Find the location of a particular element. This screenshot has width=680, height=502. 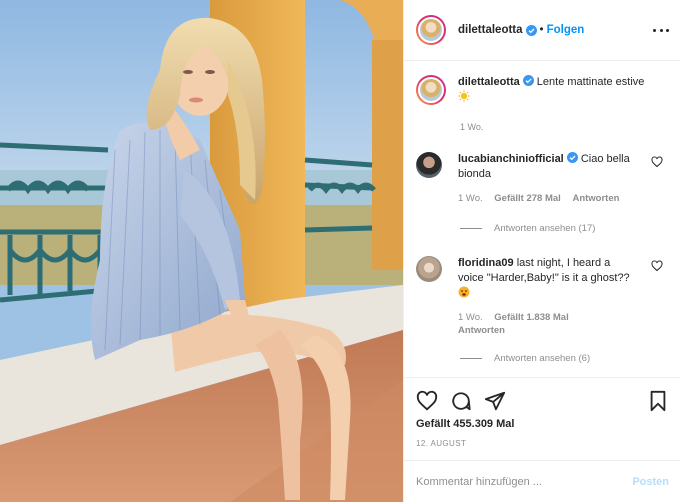

post-header: dilettaleotta • Folgen is located at coordinates (542, 30).